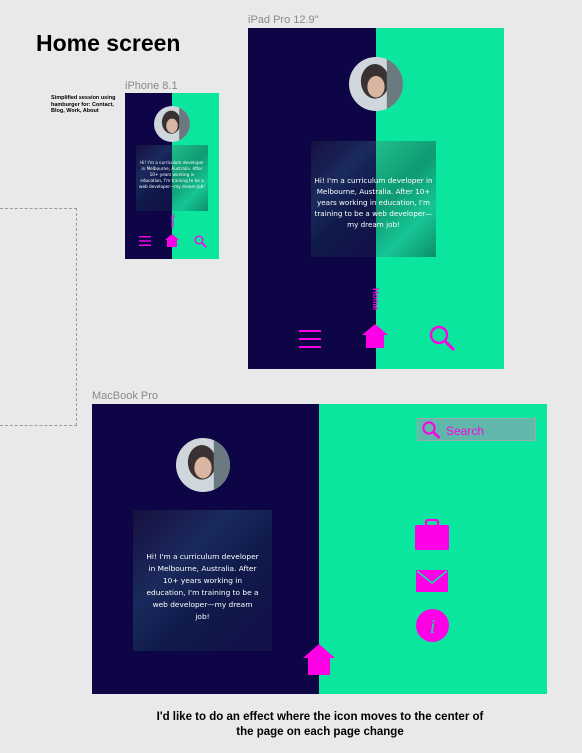 Image resolution: width=582 pixels, height=753 pixels. I want to click on iphone-frame-label: iPhone 8.1, so click(151, 86).